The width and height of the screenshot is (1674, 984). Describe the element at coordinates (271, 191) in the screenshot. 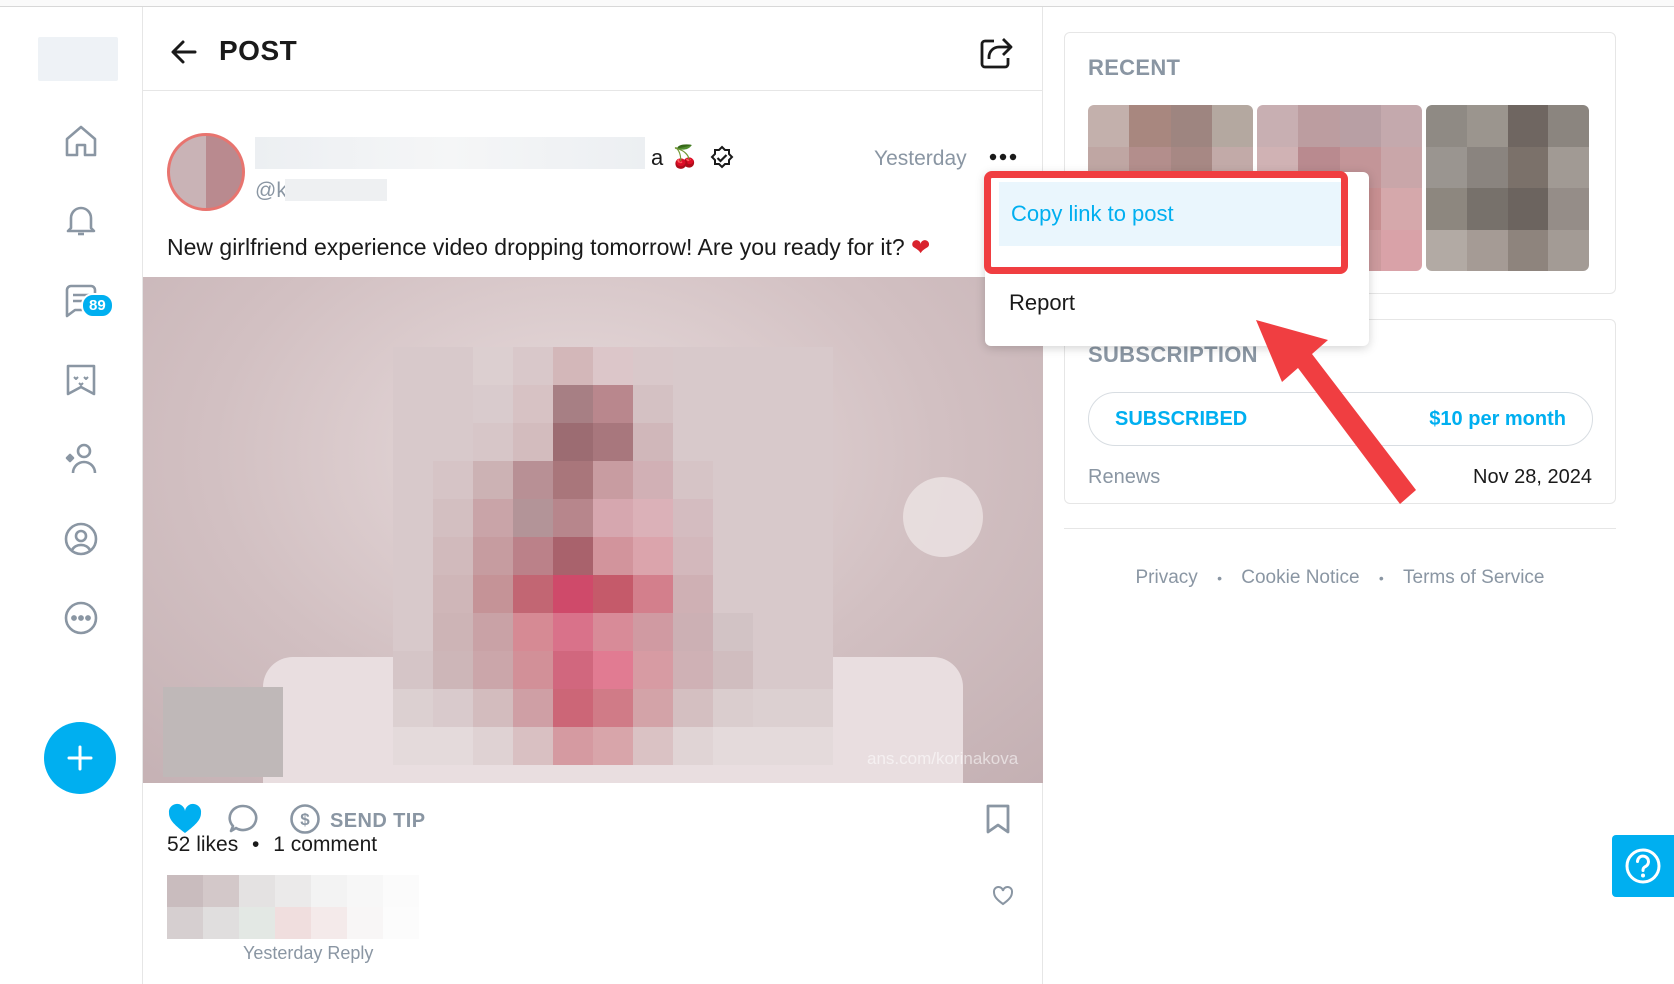

I see `author-handle: @k` at that location.